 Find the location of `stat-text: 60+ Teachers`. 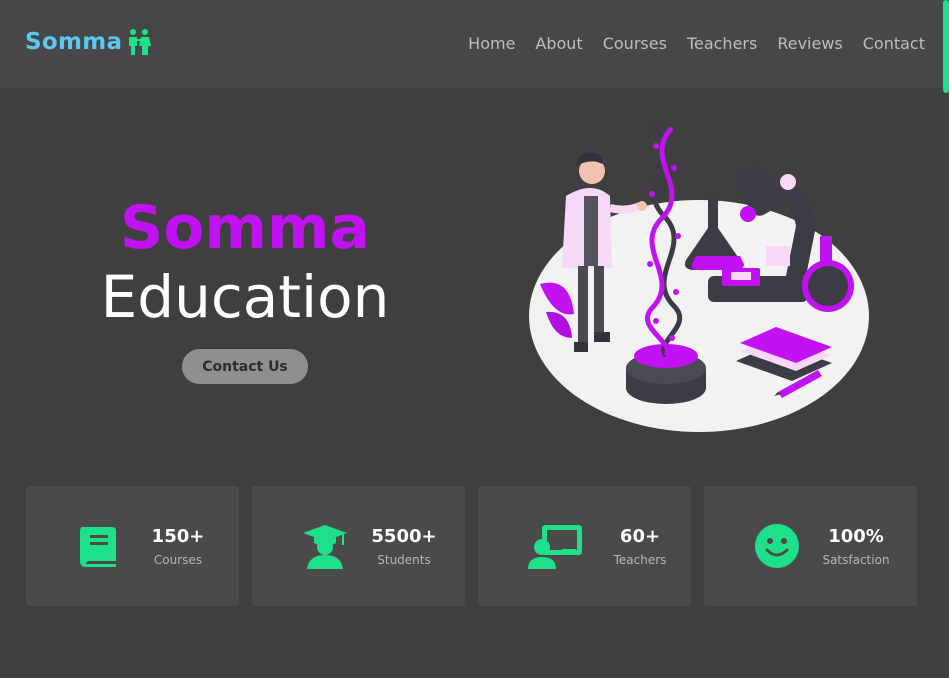

stat-text: 60+ Teachers is located at coordinates (640, 546).